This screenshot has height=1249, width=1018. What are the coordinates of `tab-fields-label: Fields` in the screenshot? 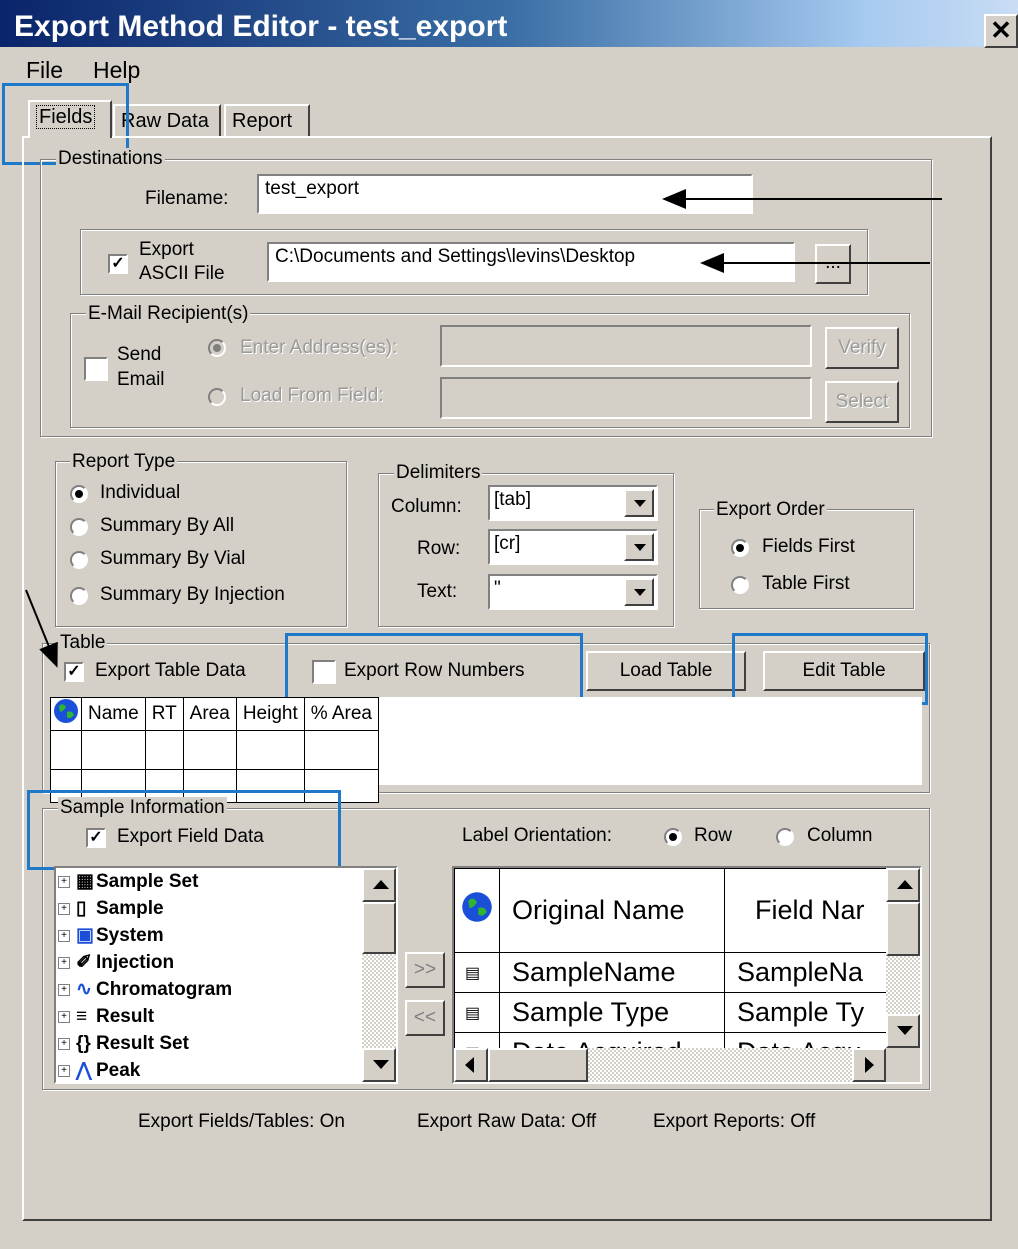 It's located at (66, 117).